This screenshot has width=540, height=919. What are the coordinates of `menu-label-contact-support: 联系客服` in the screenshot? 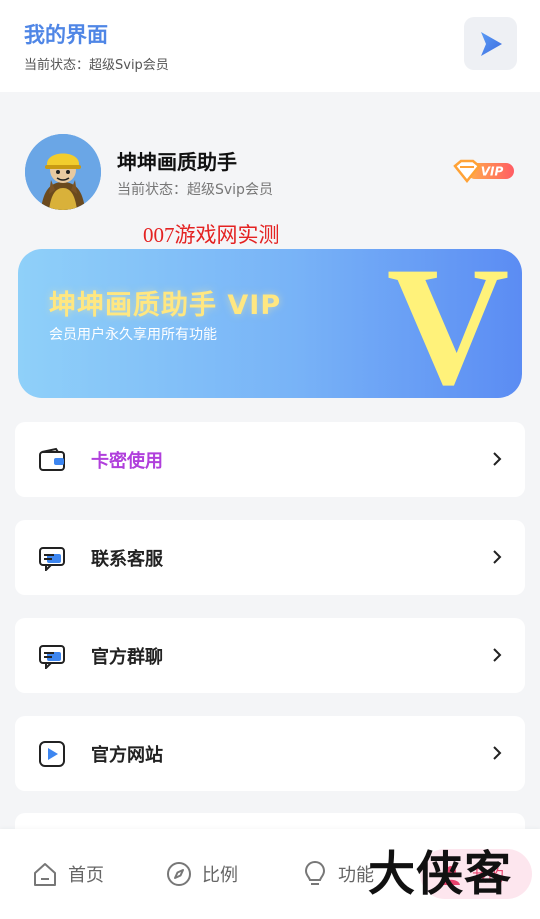 It's located at (127, 559).